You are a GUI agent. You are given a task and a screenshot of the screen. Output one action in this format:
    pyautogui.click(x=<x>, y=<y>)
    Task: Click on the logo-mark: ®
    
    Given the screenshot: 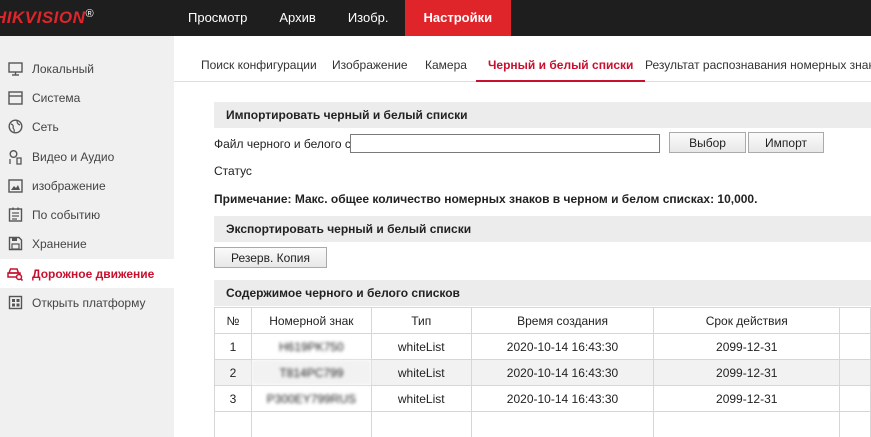 What is the action you would take?
    pyautogui.click(x=90, y=14)
    